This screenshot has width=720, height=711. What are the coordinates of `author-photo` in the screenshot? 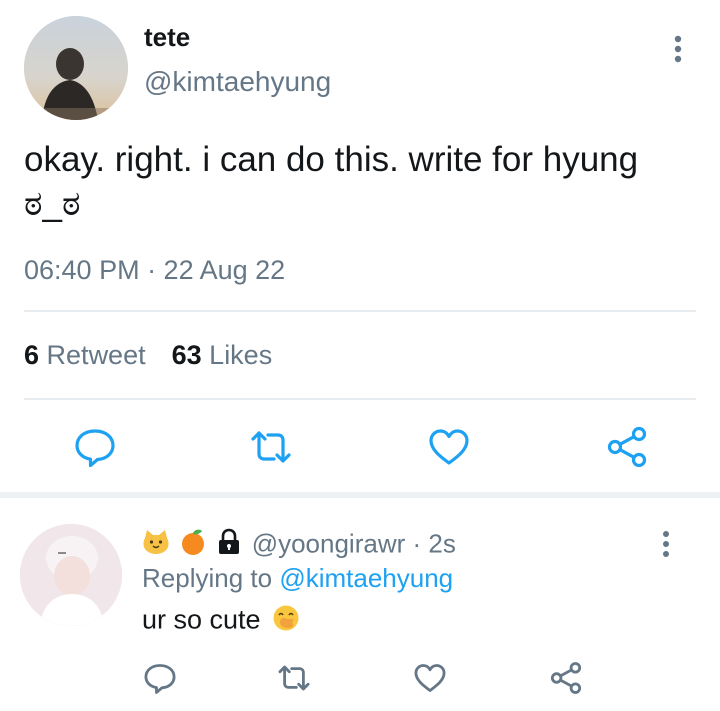 It's located at (76, 68).